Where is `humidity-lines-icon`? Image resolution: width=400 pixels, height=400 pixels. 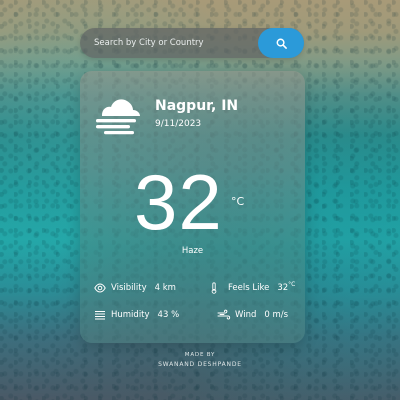 humidity-lines-icon is located at coordinates (100, 315).